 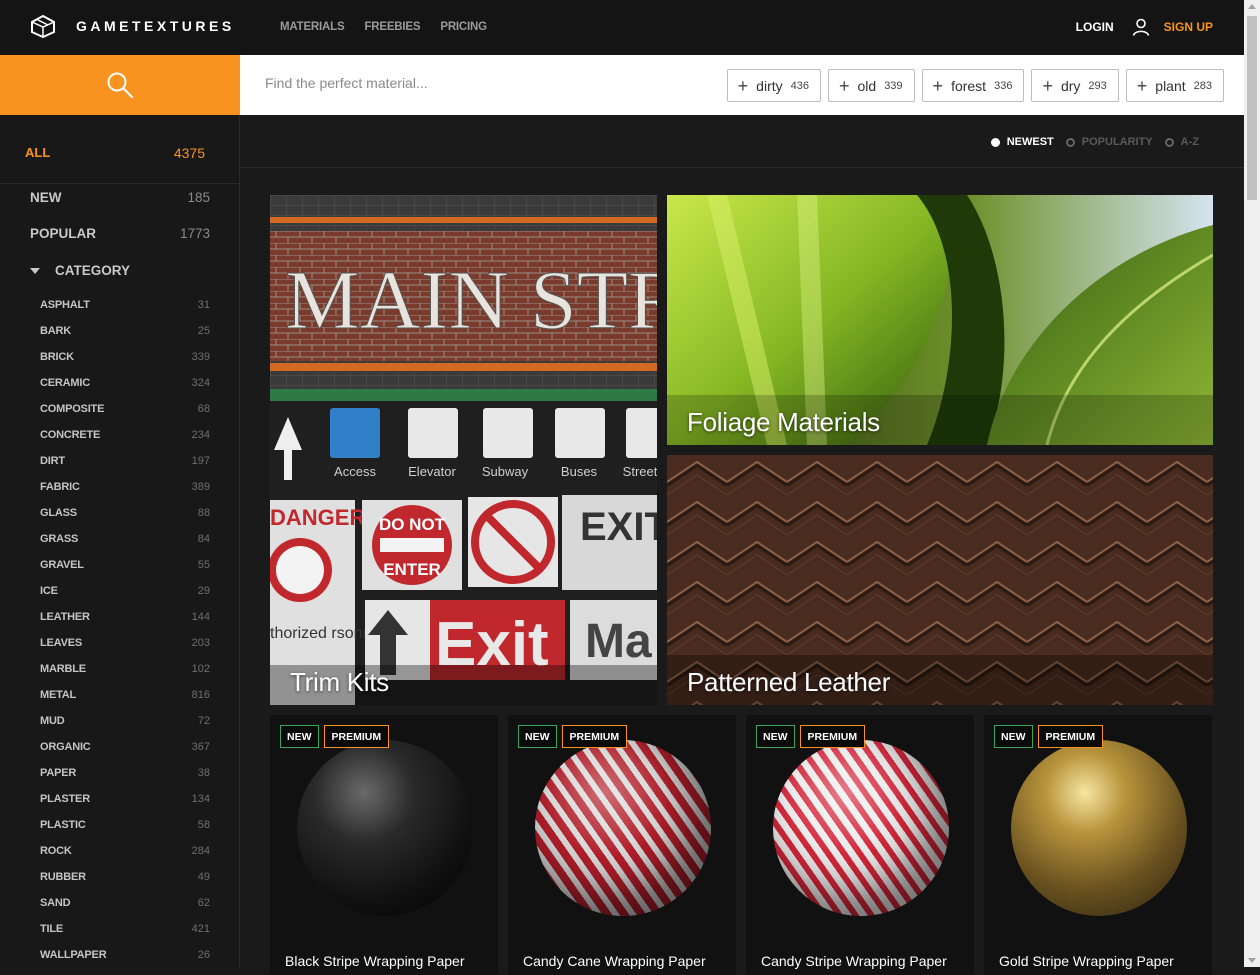 What do you see at coordinates (940, 580) in the screenshot?
I see `collection-patterned-leather: Patterned Leather` at bounding box center [940, 580].